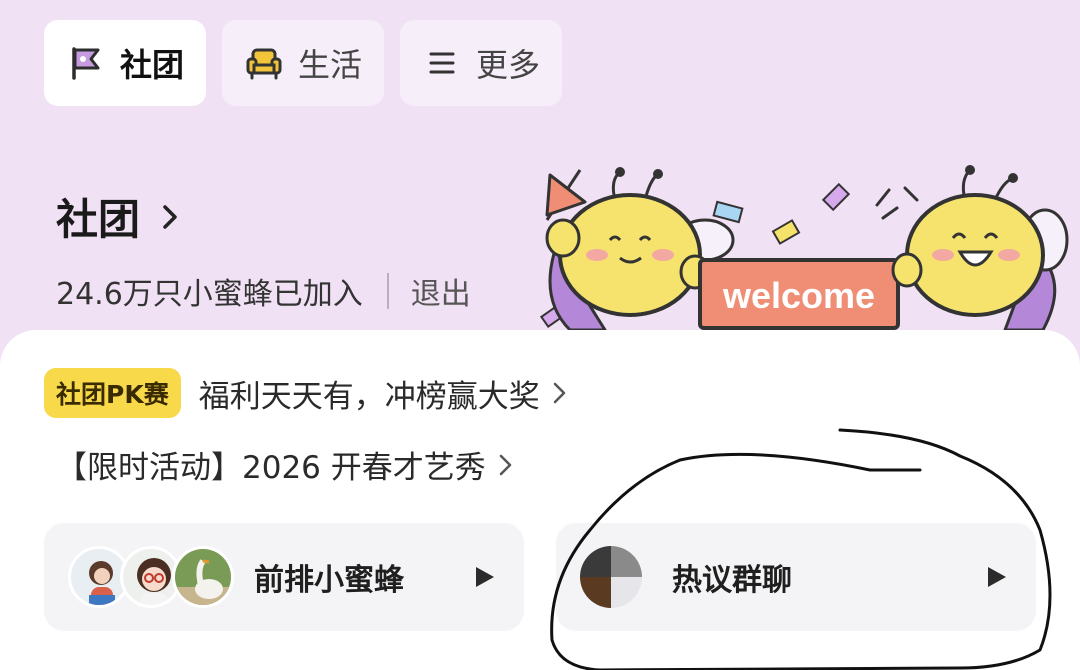 This screenshot has width=1080, height=670. What do you see at coordinates (263, 249) in the screenshot?
I see `club-header: 社团 24.6万只小蜜蜂已加入 退出` at bounding box center [263, 249].